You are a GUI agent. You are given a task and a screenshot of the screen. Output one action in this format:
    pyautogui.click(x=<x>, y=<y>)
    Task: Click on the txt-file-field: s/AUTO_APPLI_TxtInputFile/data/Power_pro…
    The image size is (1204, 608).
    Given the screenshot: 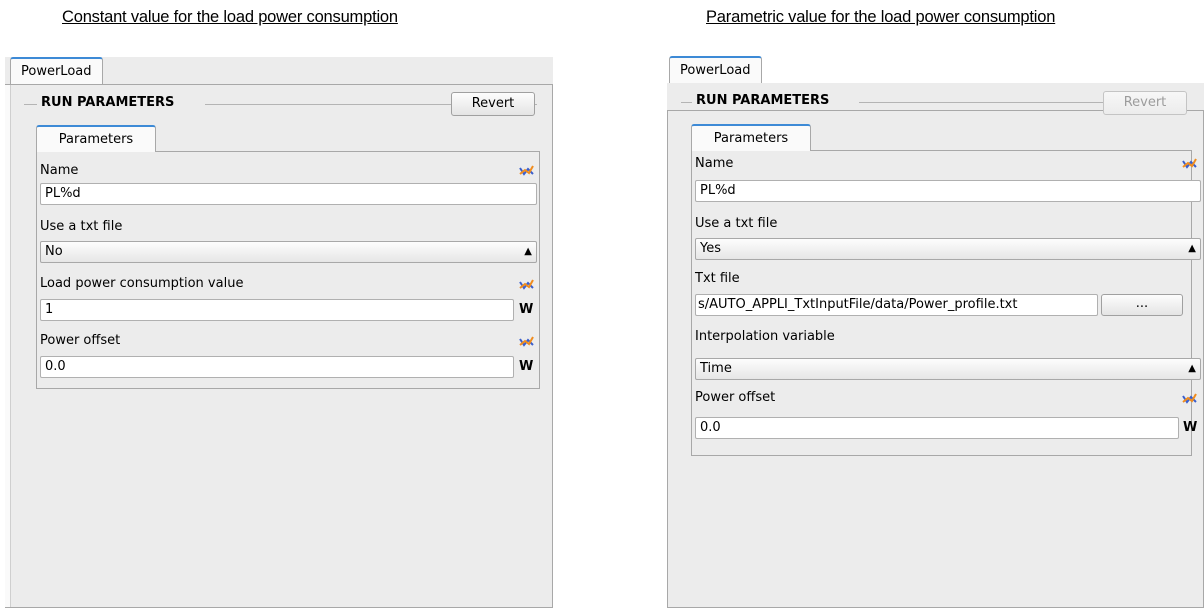 What is the action you would take?
    pyautogui.click(x=896, y=305)
    